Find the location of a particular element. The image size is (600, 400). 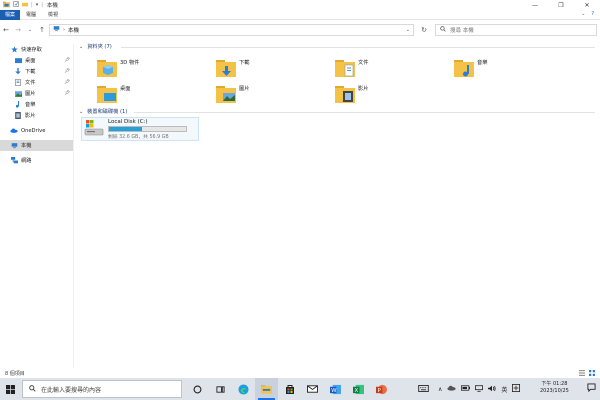

battery-icon is located at coordinates (466, 389).